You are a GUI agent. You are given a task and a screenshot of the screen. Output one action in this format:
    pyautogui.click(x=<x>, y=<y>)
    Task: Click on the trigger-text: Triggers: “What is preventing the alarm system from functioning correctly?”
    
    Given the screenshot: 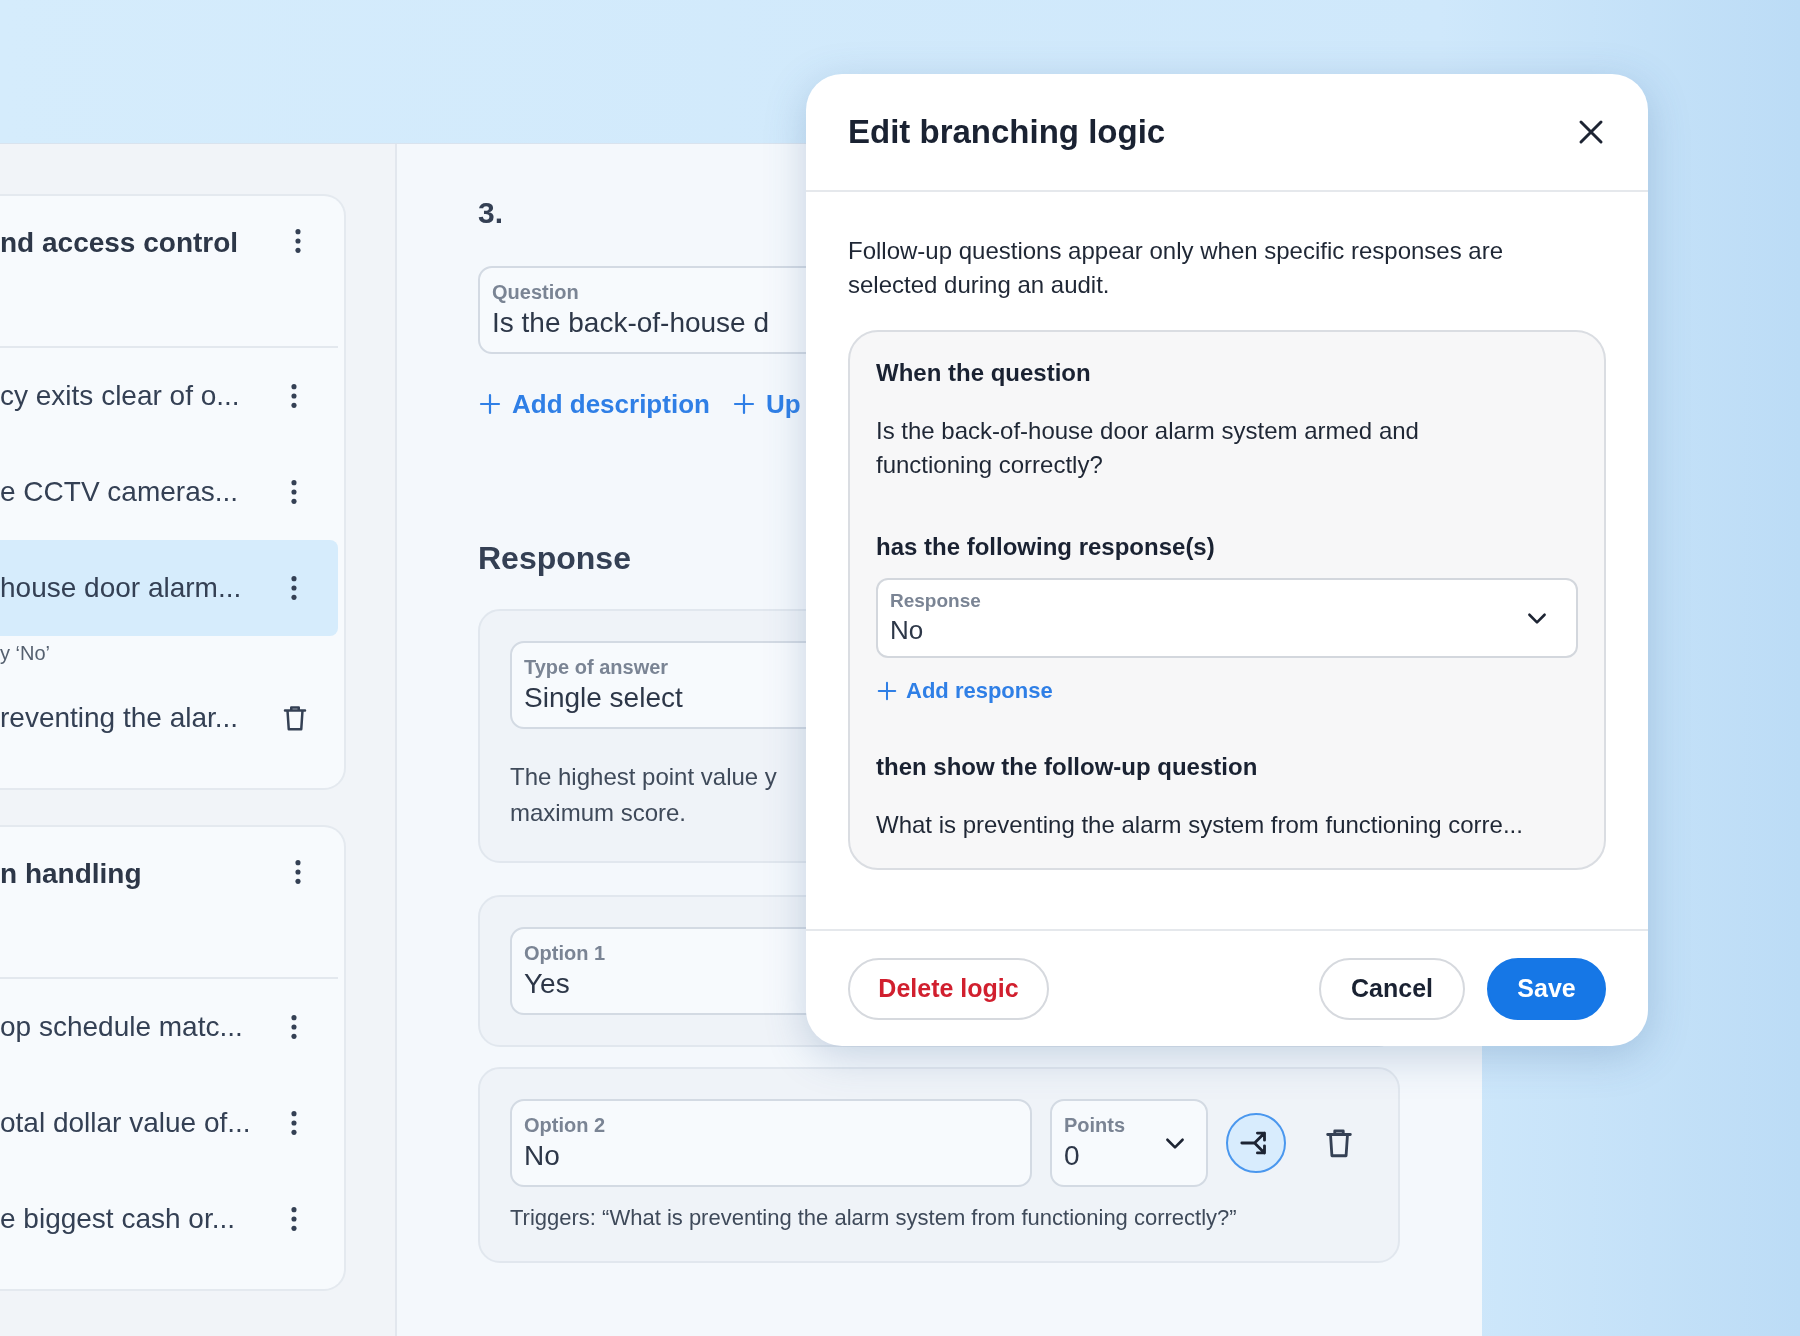 What is the action you would take?
    pyautogui.click(x=874, y=1218)
    